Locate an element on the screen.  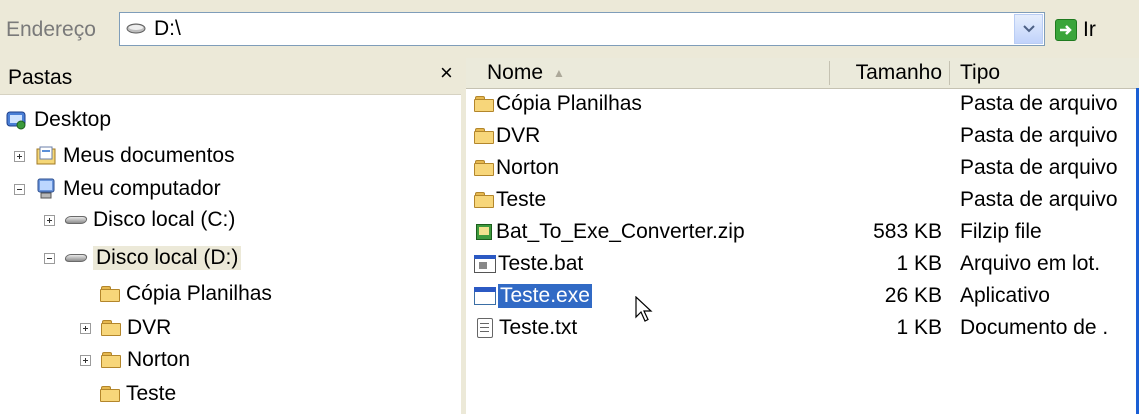
tree-item-label: Norton is located at coordinates (159, 359).